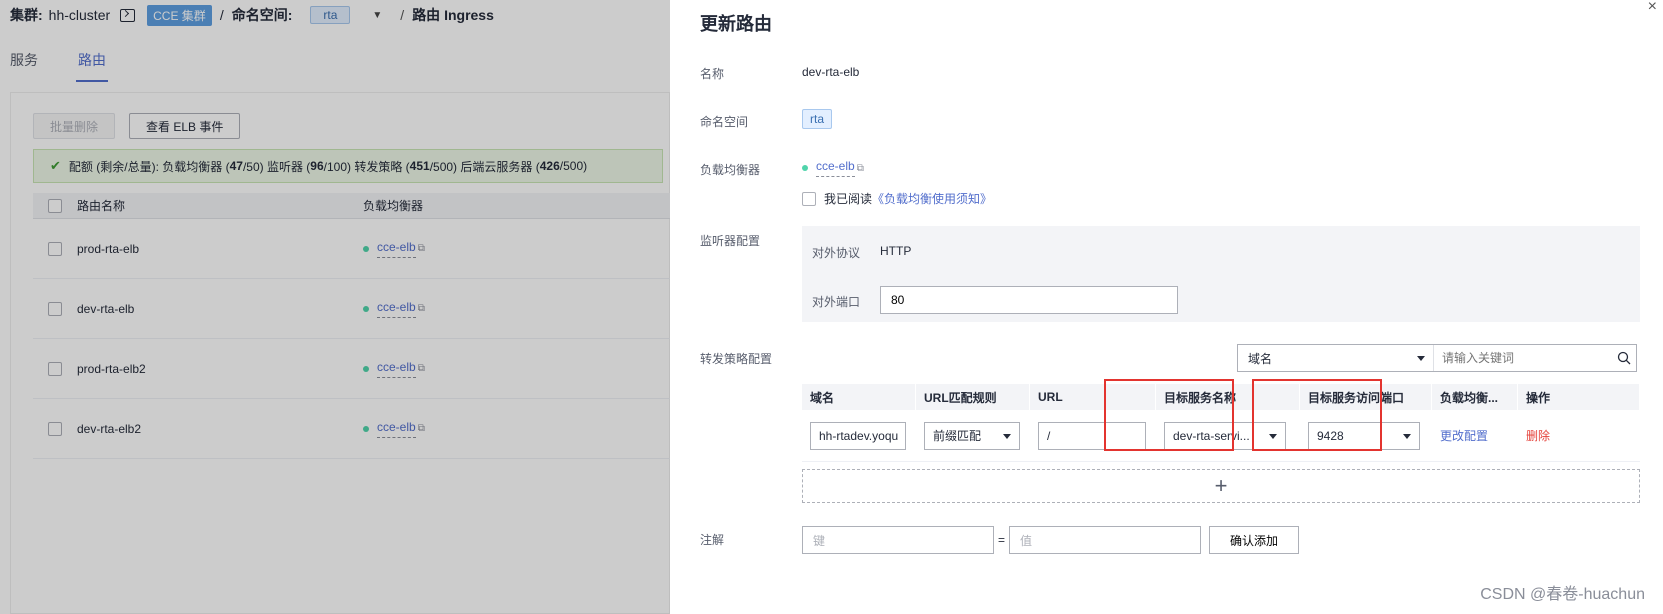 The width and height of the screenshot is (1663, 614). I want to click on search-field-value: 域名, so click(1260, 358).